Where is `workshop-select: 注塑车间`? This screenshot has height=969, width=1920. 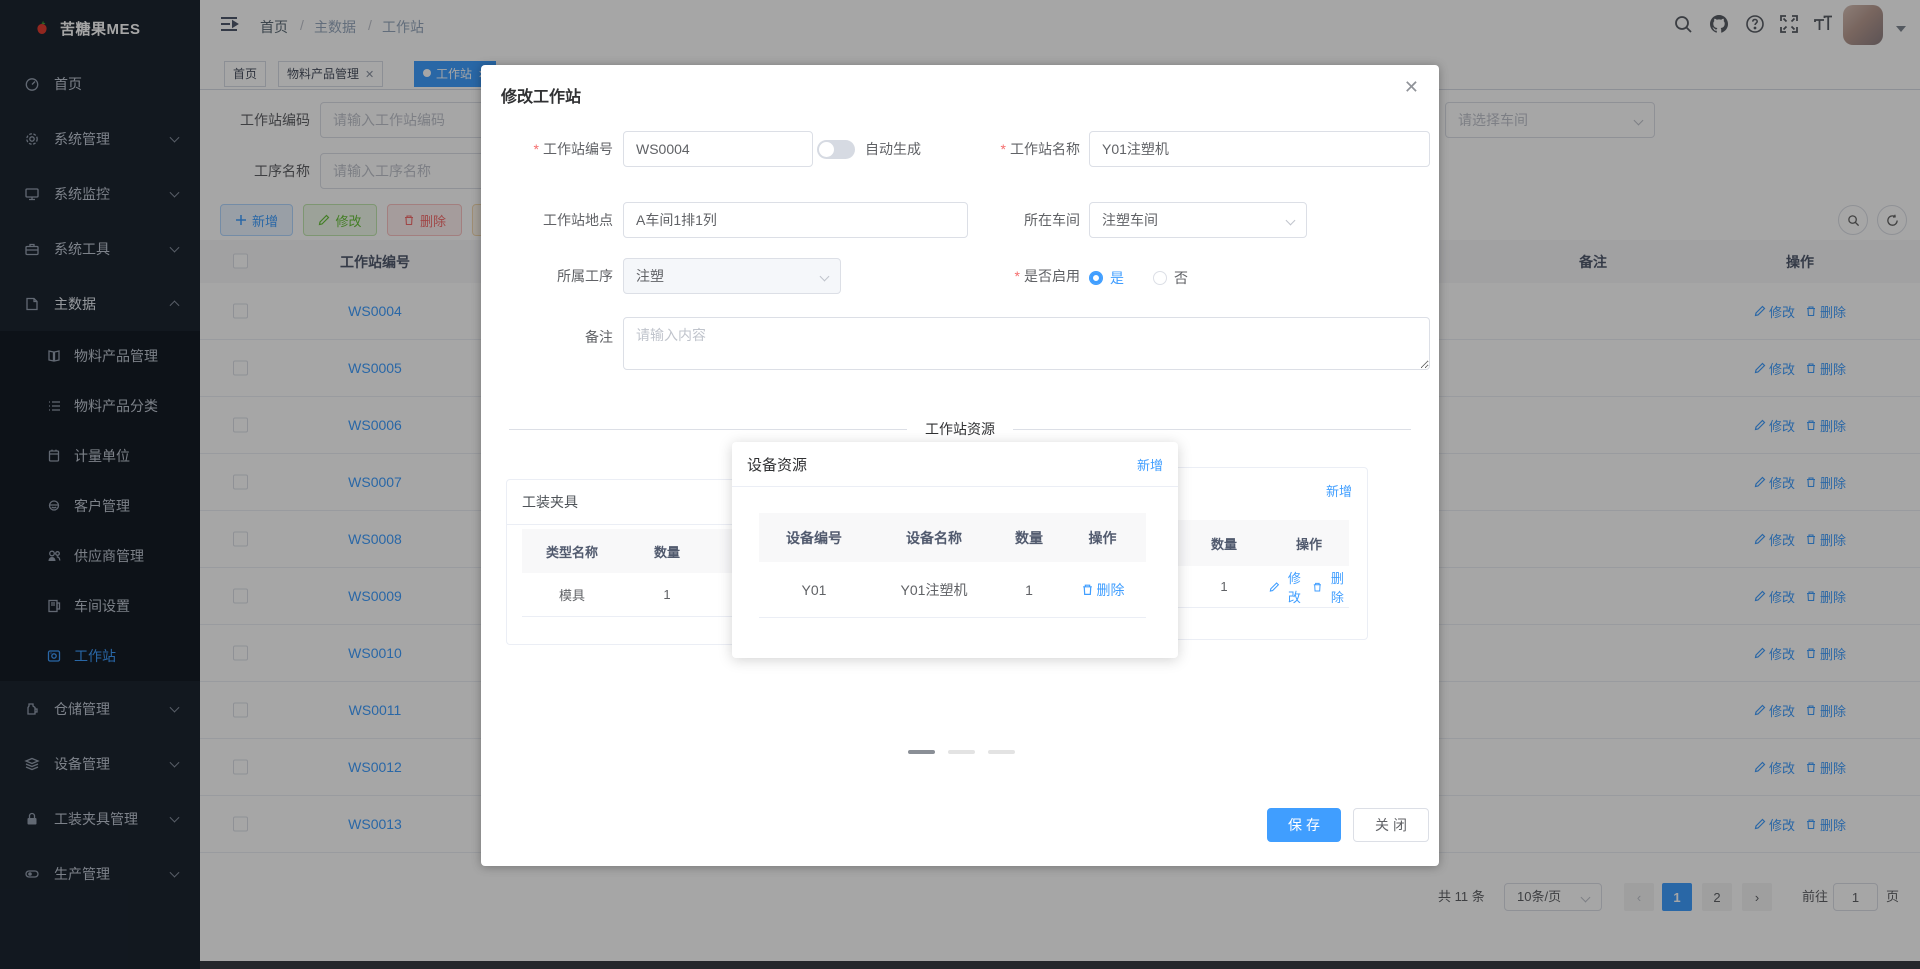 workshop-select: 注塑车间 is located at coordinates (1198, 220).